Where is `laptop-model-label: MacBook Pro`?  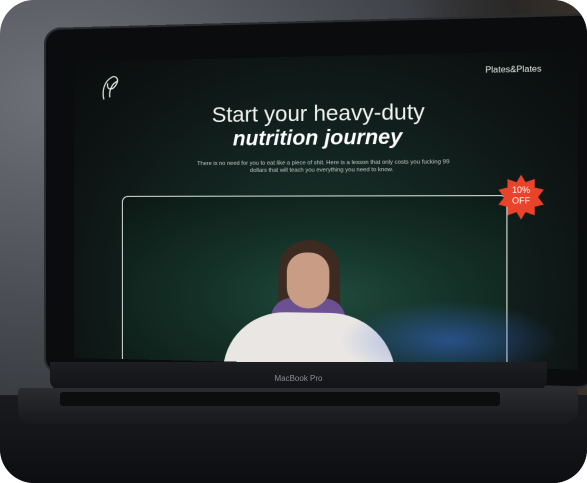 laptop-model-label: MacBook Pro is located at coordinates (298, 378).